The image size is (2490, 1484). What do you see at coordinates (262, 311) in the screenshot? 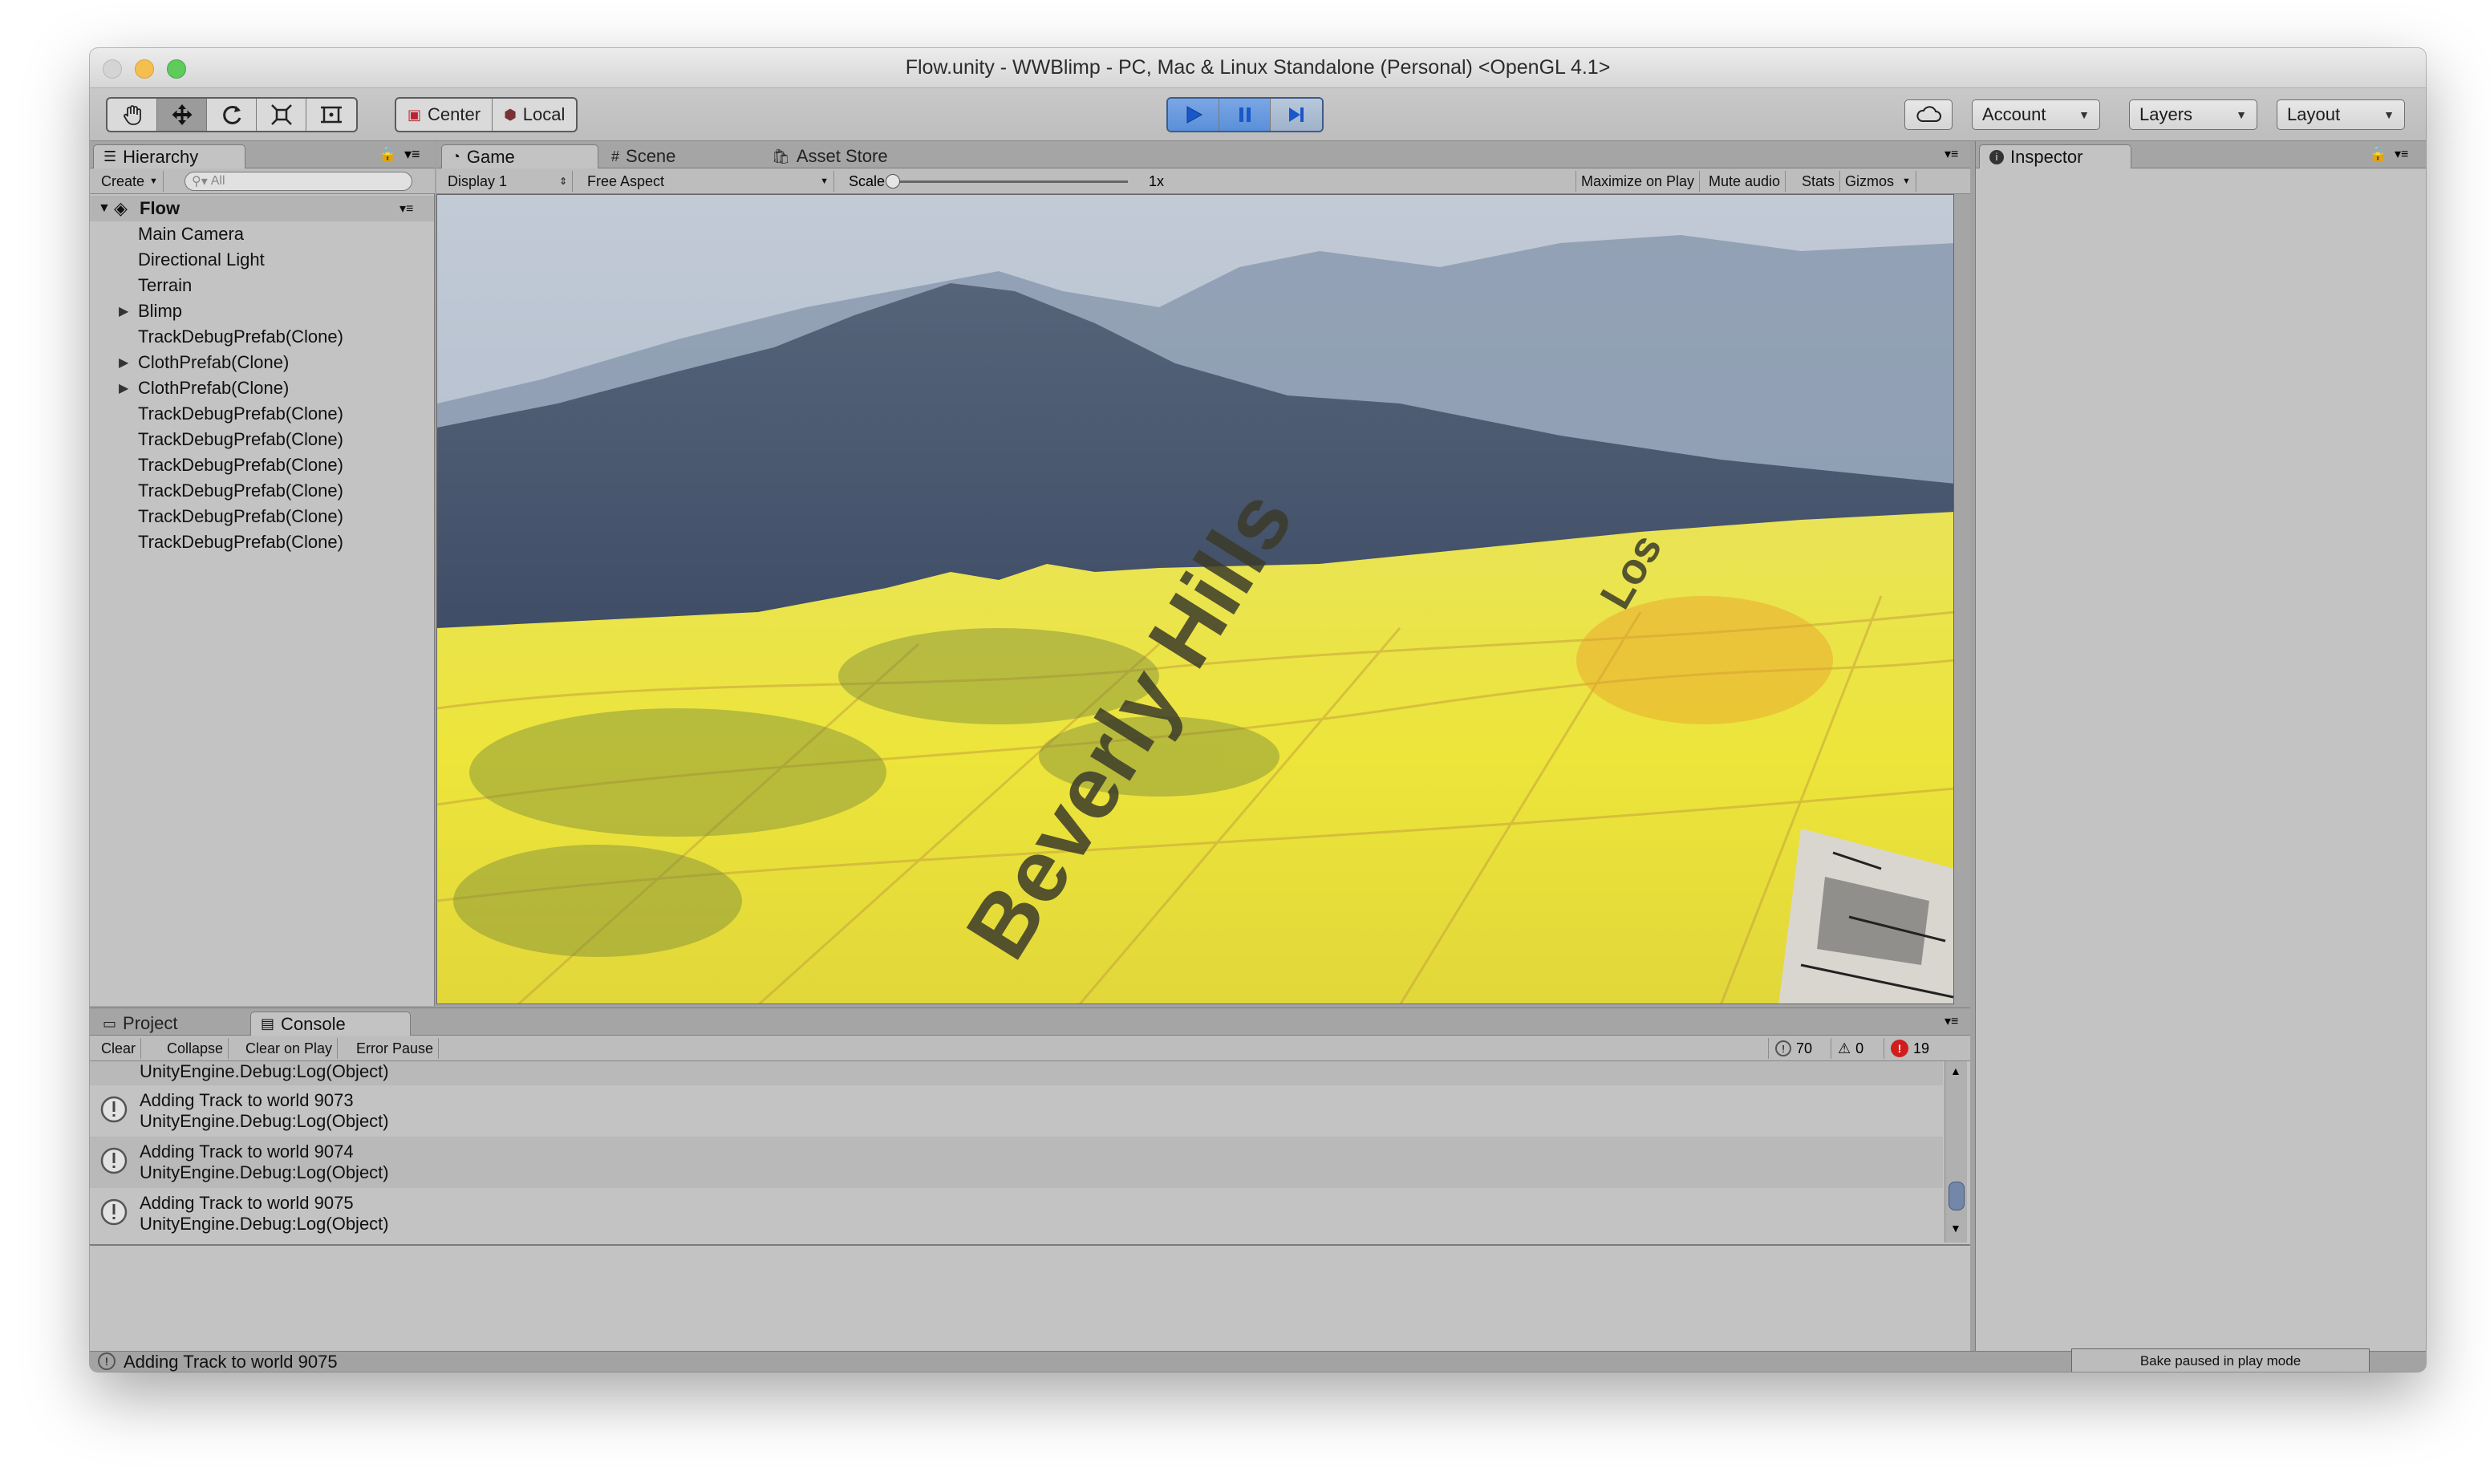
I see `hierarchy-item: ▶ Blimp` at bounding box center [262, 311].